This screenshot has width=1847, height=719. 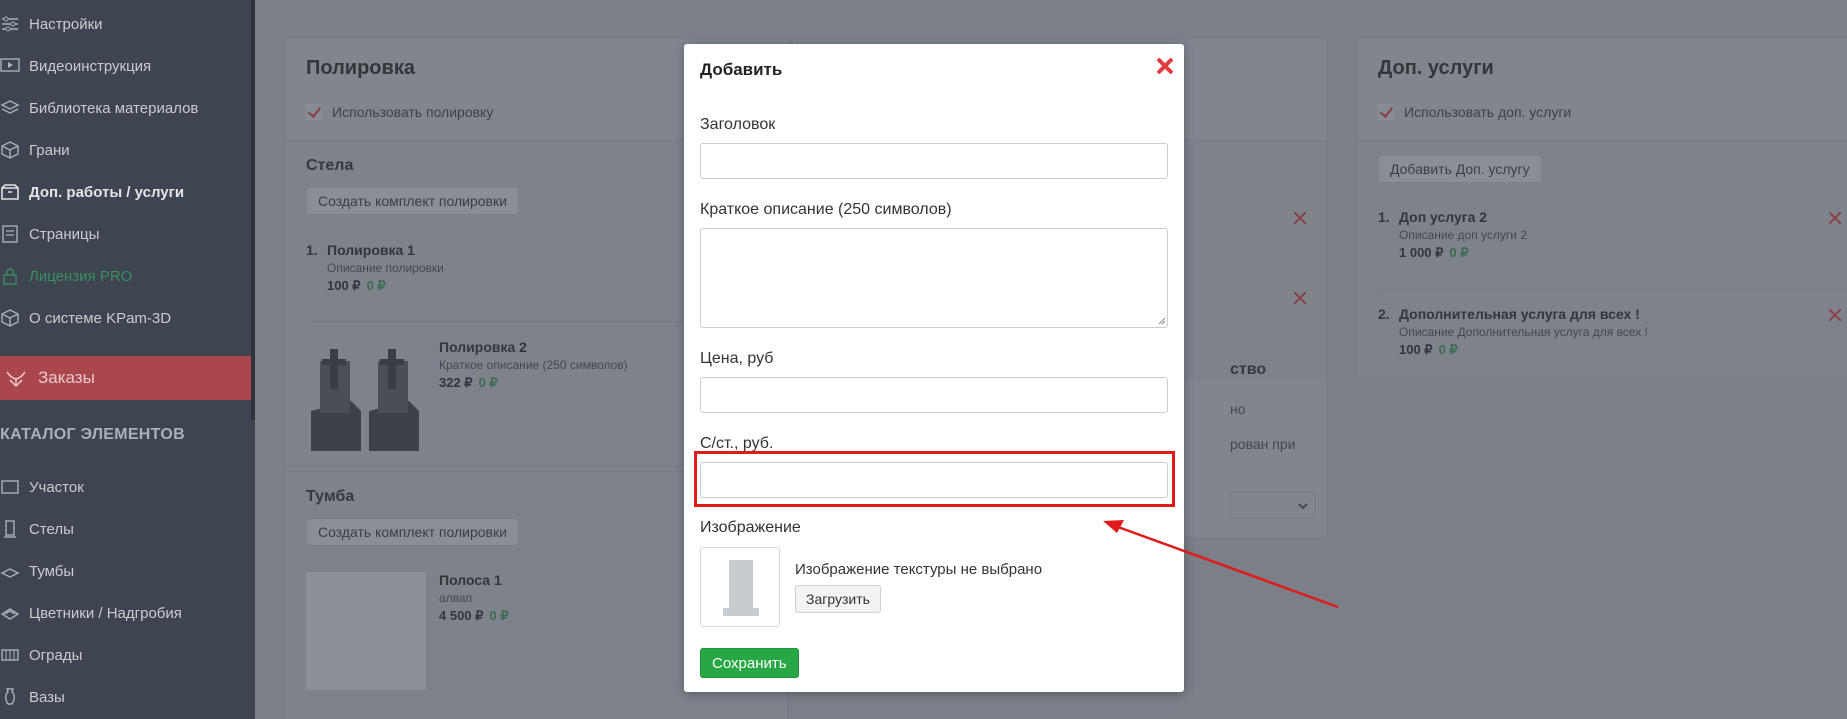 What do you see at coordinates (10, 66) in the screenshot?
I see `video-icon` at bounding box center [10, 66].